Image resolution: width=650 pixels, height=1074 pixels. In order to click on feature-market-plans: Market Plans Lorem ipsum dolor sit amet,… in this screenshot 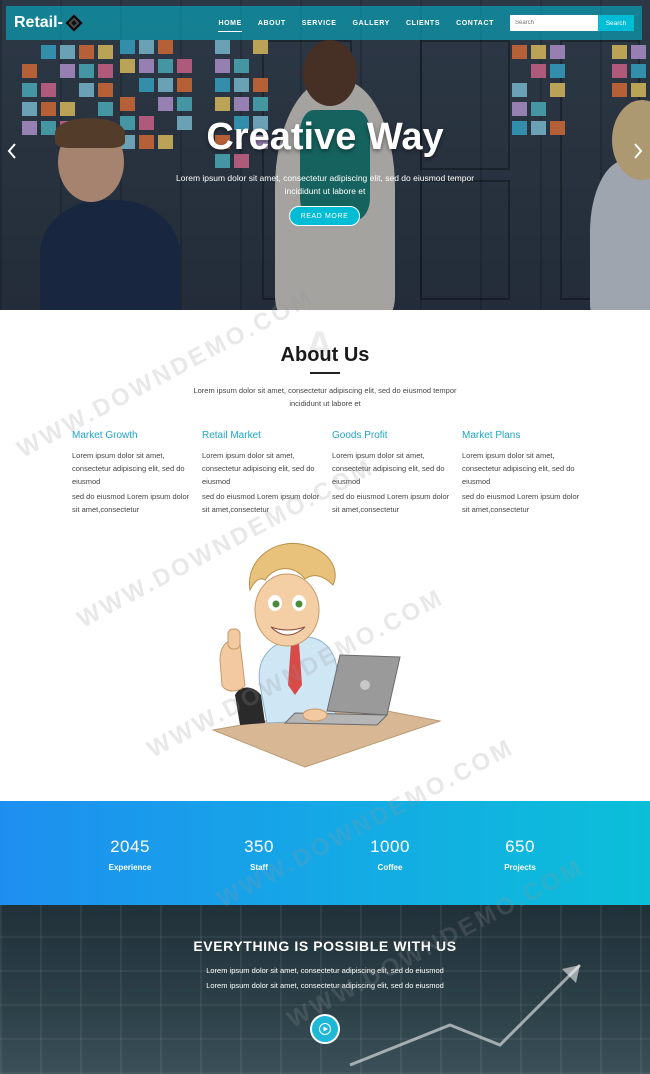, I will do `click(521, 474)`.